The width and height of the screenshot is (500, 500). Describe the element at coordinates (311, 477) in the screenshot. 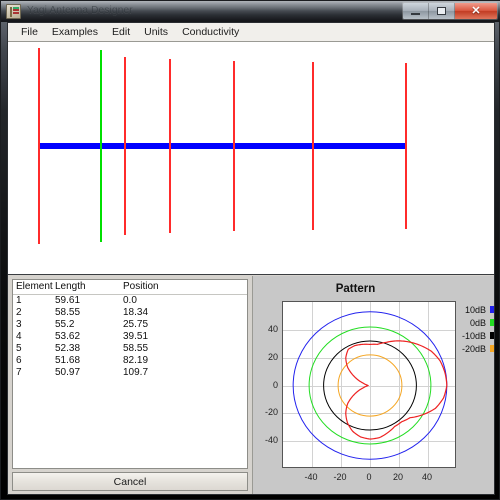

I see `x-axis-tick-label: -40` at that location.